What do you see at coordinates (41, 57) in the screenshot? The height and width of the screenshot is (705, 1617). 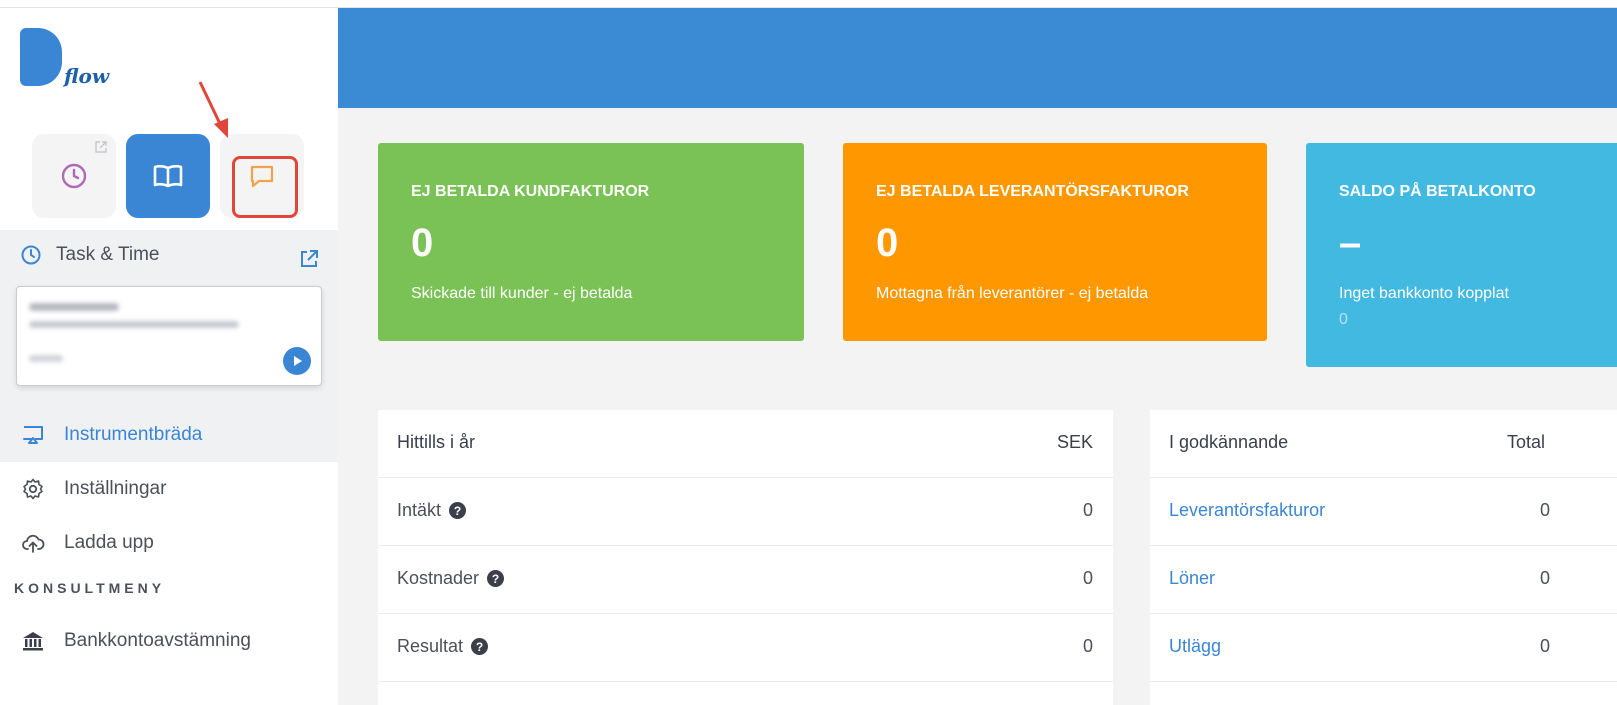 I see `logo-glyph` at bounding box center [41, 57].